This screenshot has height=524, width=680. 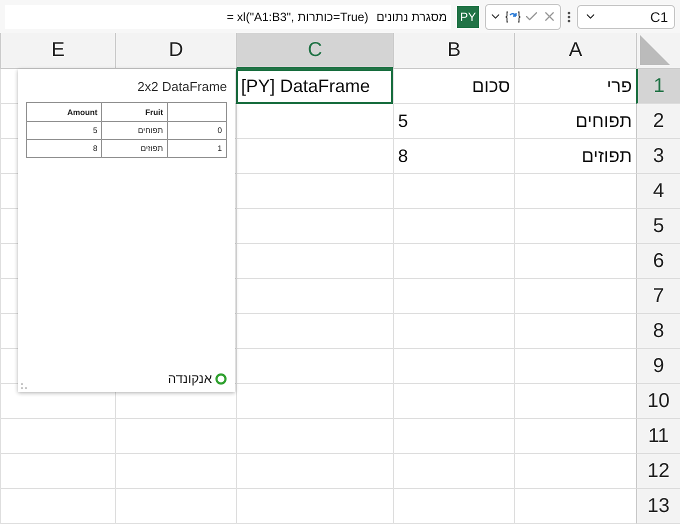 I want to click on table-cell: 0, so click(x=197, y=131).